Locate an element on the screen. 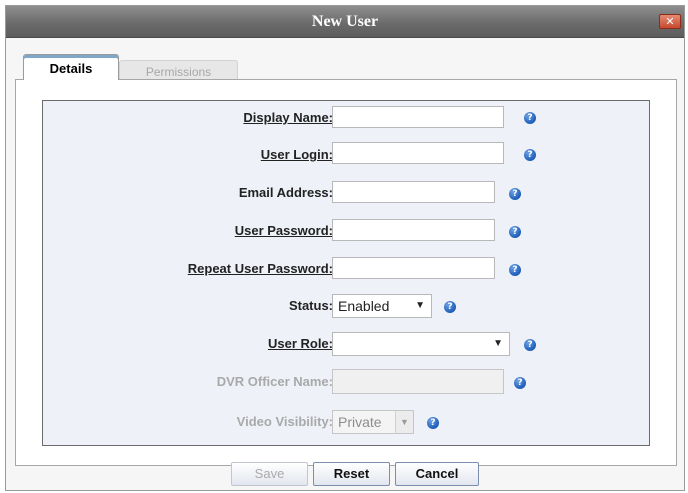 The width and height of the screenshot is (688, 493). save-button: Save is located at coordinates (269, 474).